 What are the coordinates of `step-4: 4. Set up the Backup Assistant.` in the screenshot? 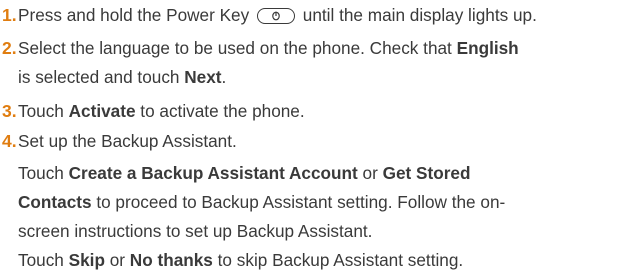 It's located at (317, 141).